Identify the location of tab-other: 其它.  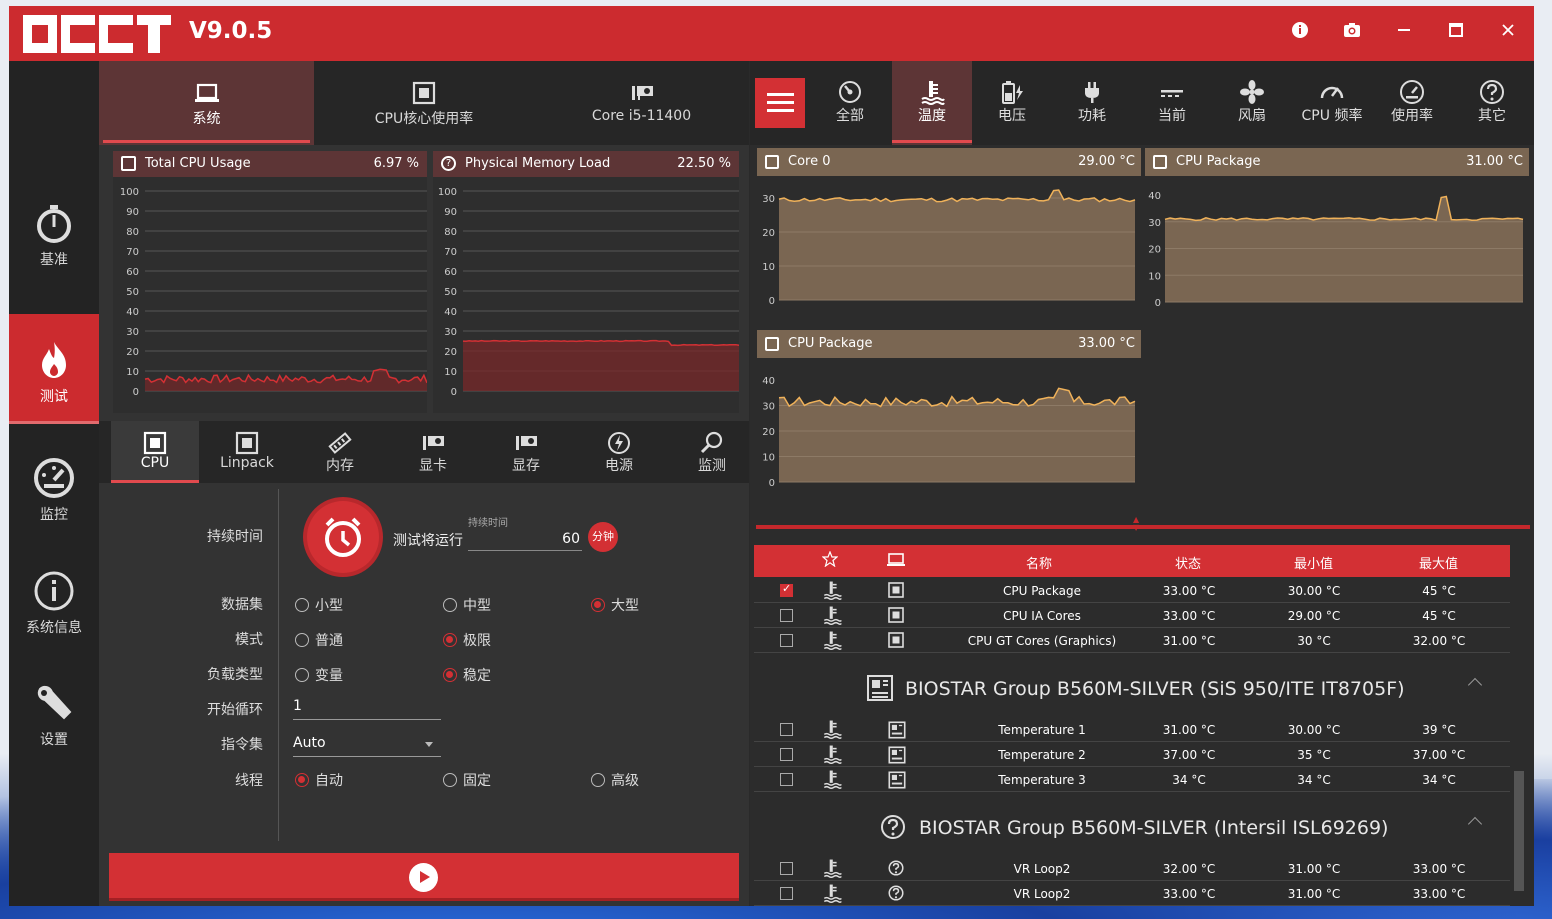
(1492, 103).